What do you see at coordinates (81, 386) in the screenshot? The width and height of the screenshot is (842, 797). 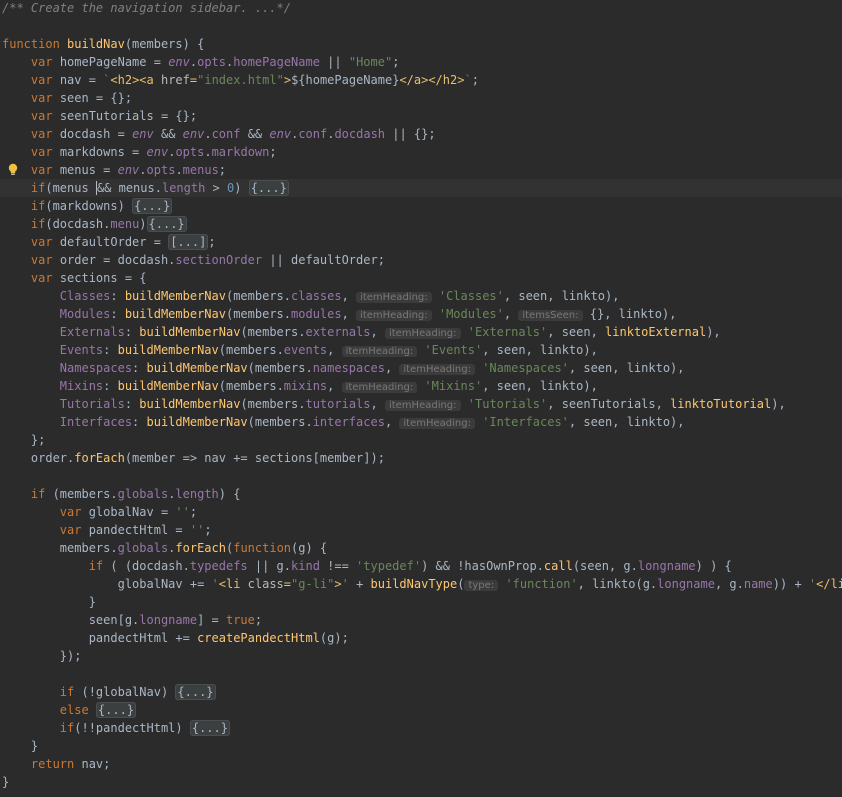 I see `property: Mixins` at bounding box center [81, 386].